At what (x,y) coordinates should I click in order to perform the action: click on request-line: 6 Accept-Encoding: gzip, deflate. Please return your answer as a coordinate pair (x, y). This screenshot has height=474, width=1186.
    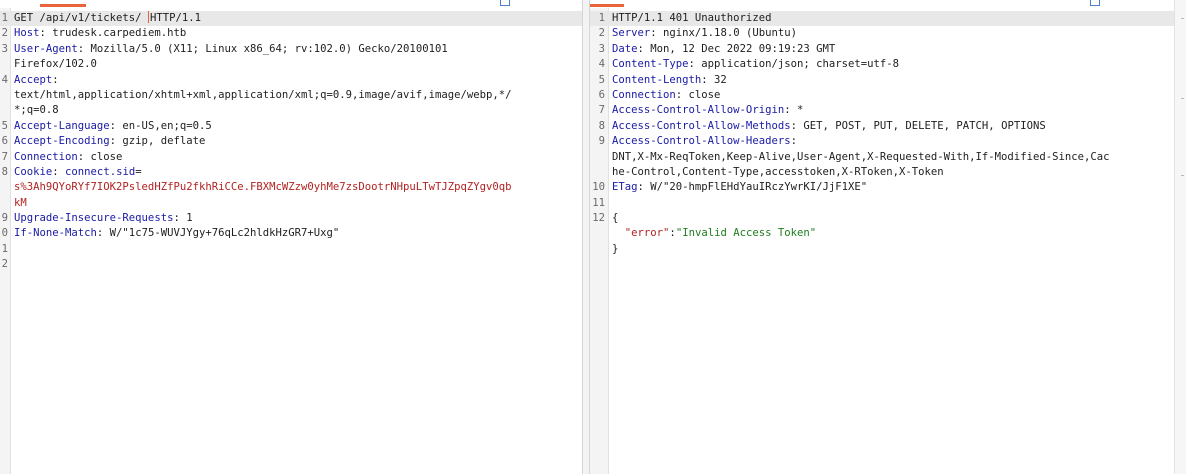
    Looking at the image, I should click on (291, 141).